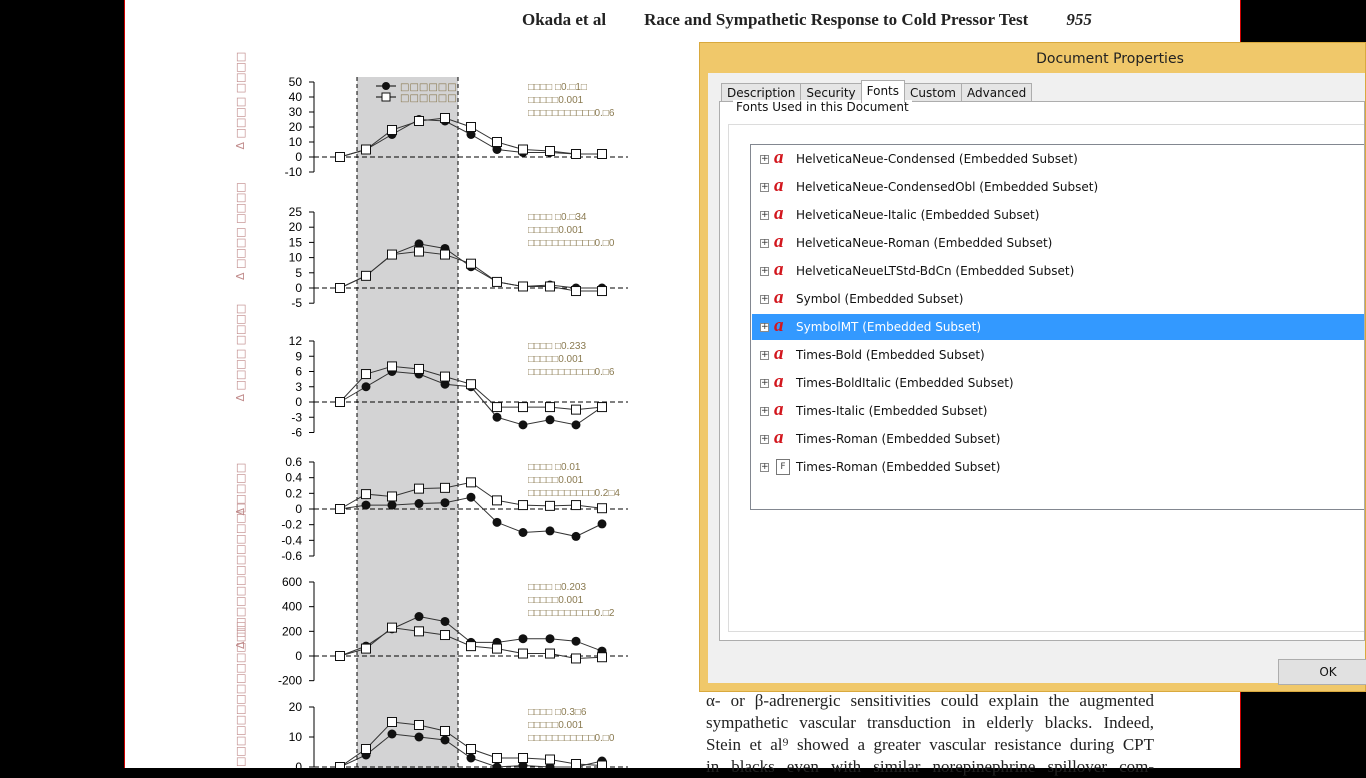 The image size is (1366, 778). I want to click on type1-font-icon: F, so click(783, 467).